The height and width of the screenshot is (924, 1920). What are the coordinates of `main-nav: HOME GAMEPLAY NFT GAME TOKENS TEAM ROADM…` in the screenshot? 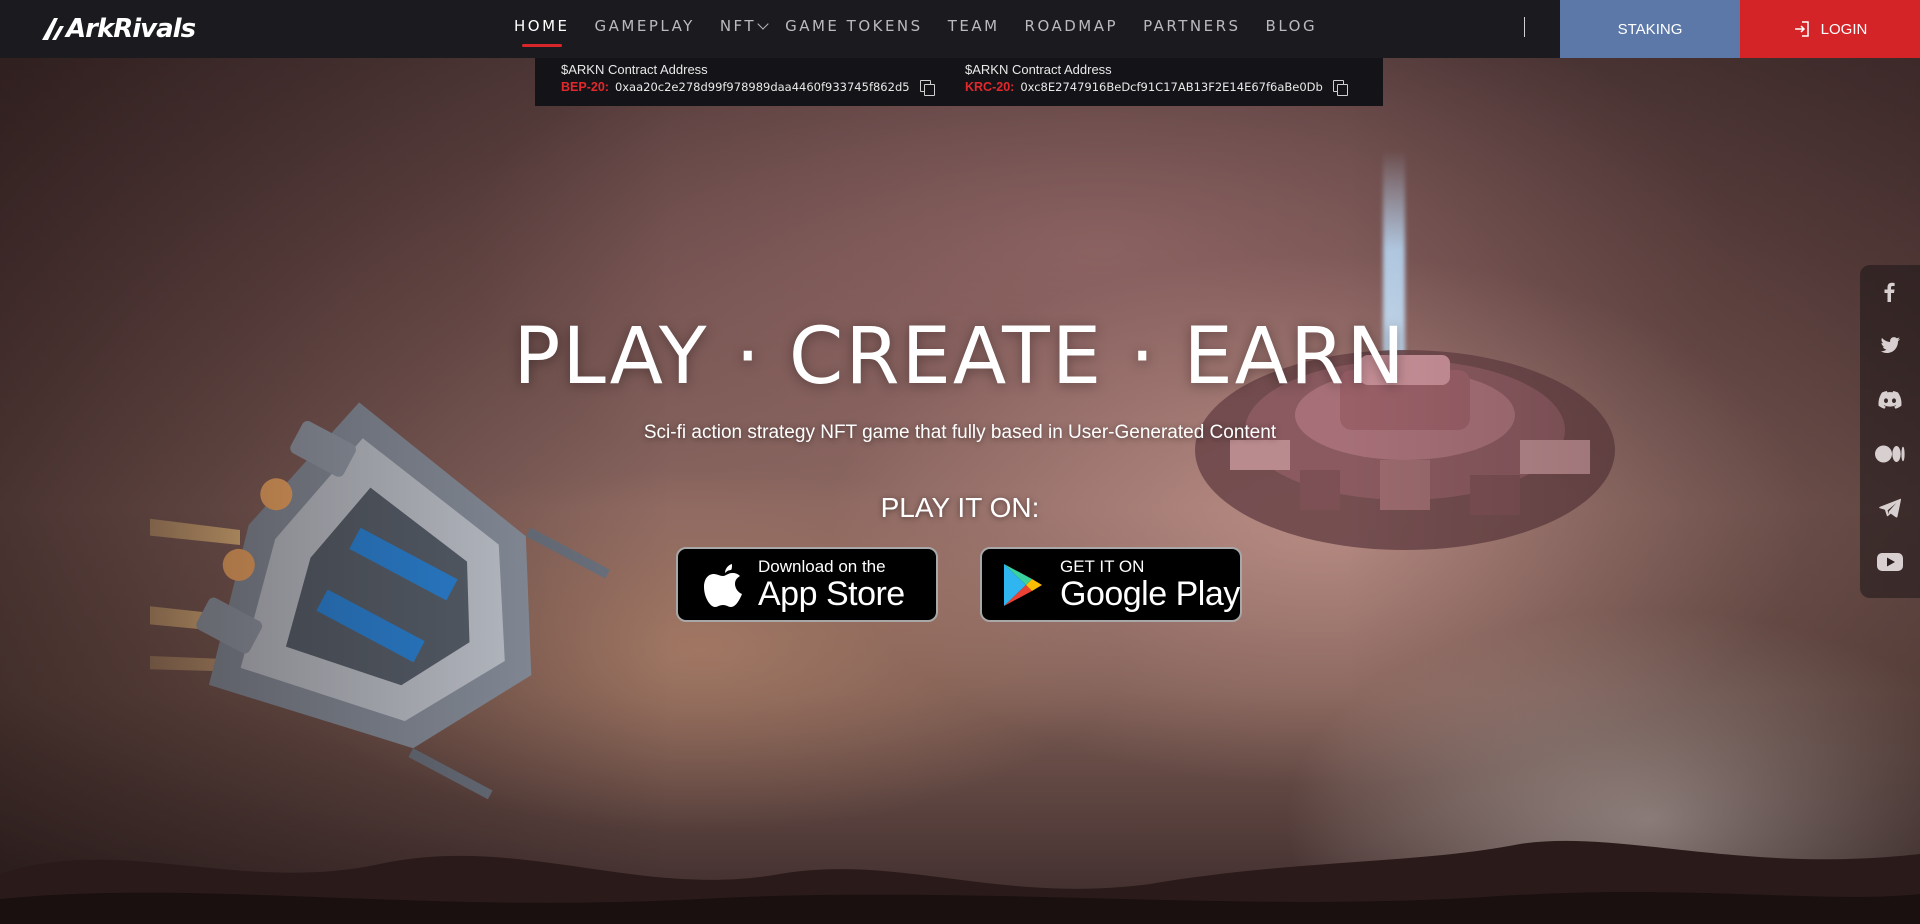 It's located at (928, 26).